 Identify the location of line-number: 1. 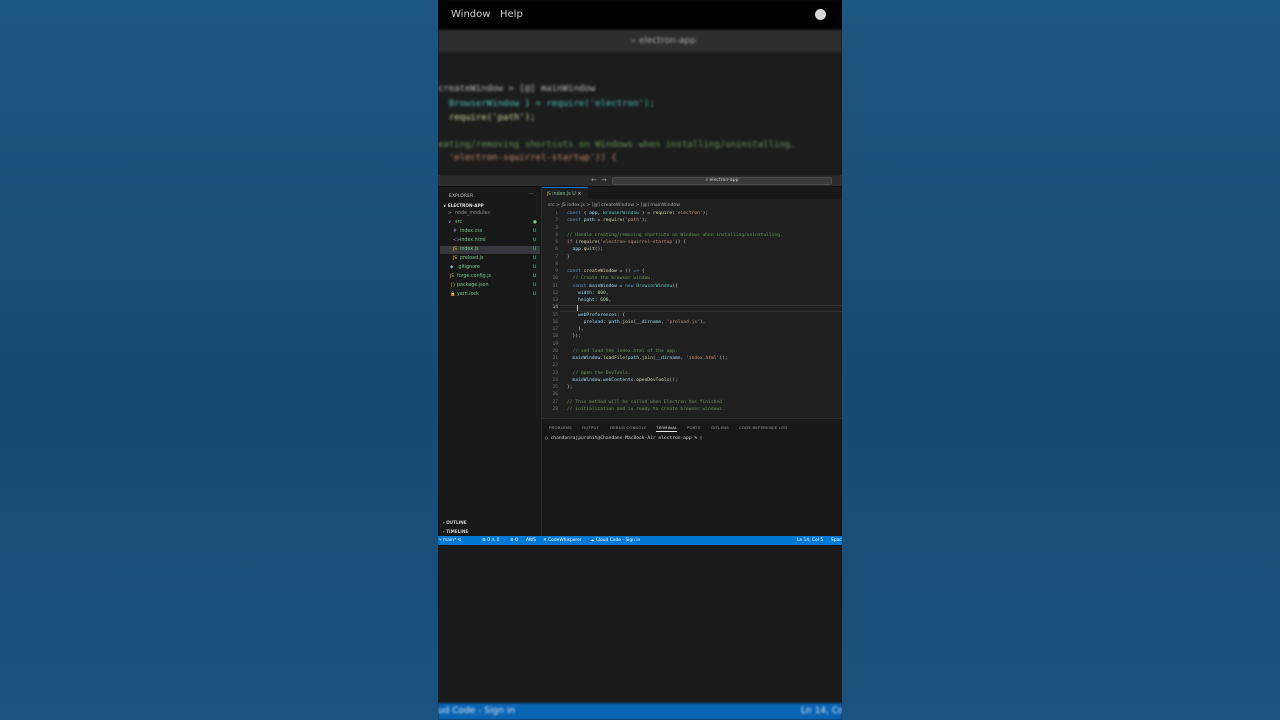
(556, 213).